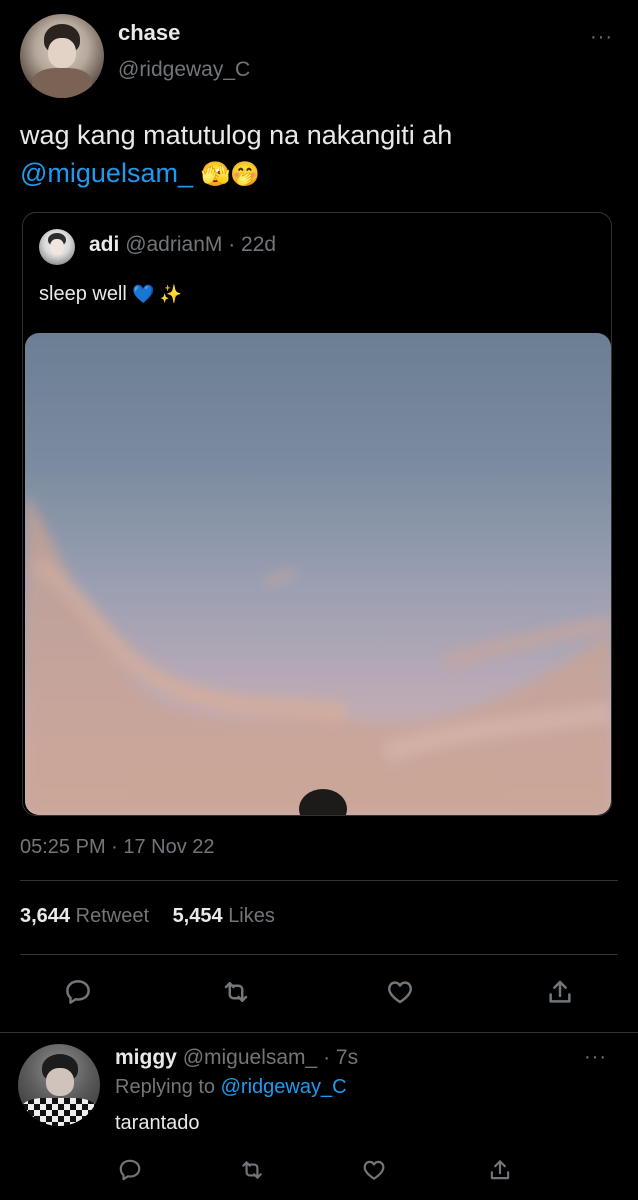  Describe the element at coordinates (112, 916) in the screenshot. I see `retweets-label: Retweet` at that location.